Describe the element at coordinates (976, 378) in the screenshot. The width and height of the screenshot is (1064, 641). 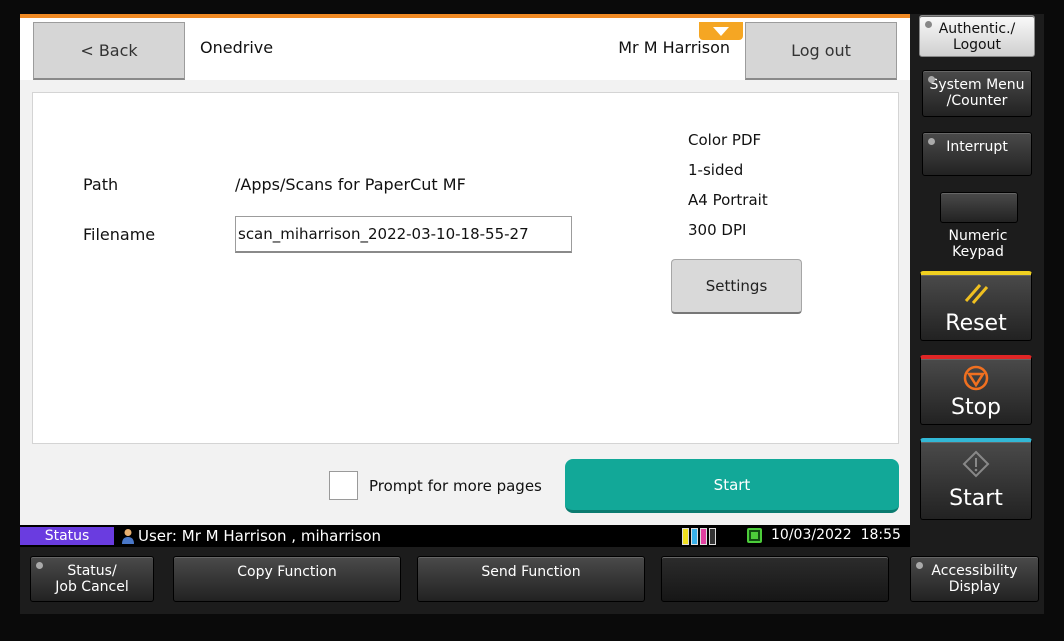
I see `stop-icon` at that location.